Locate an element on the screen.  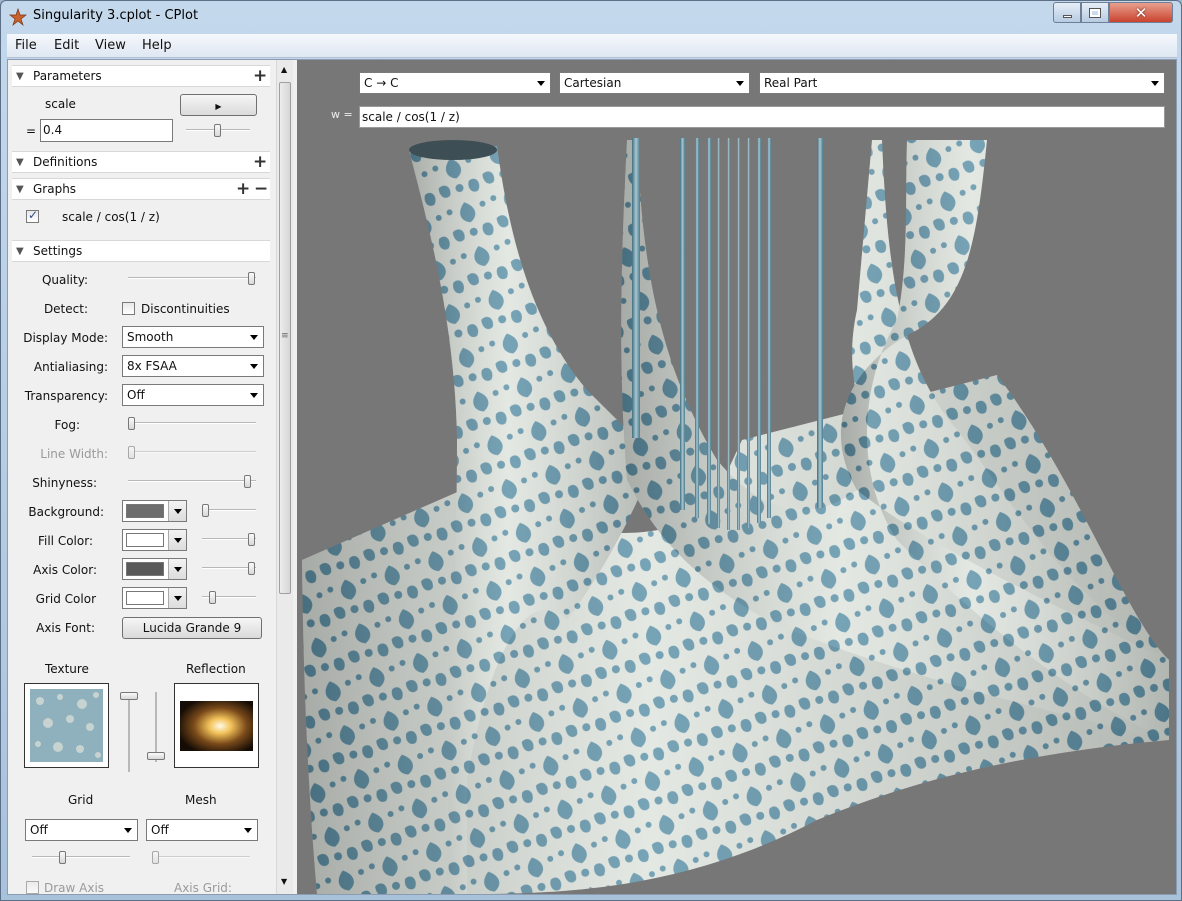
formula-label: w = is located at coordinates (342, 114).